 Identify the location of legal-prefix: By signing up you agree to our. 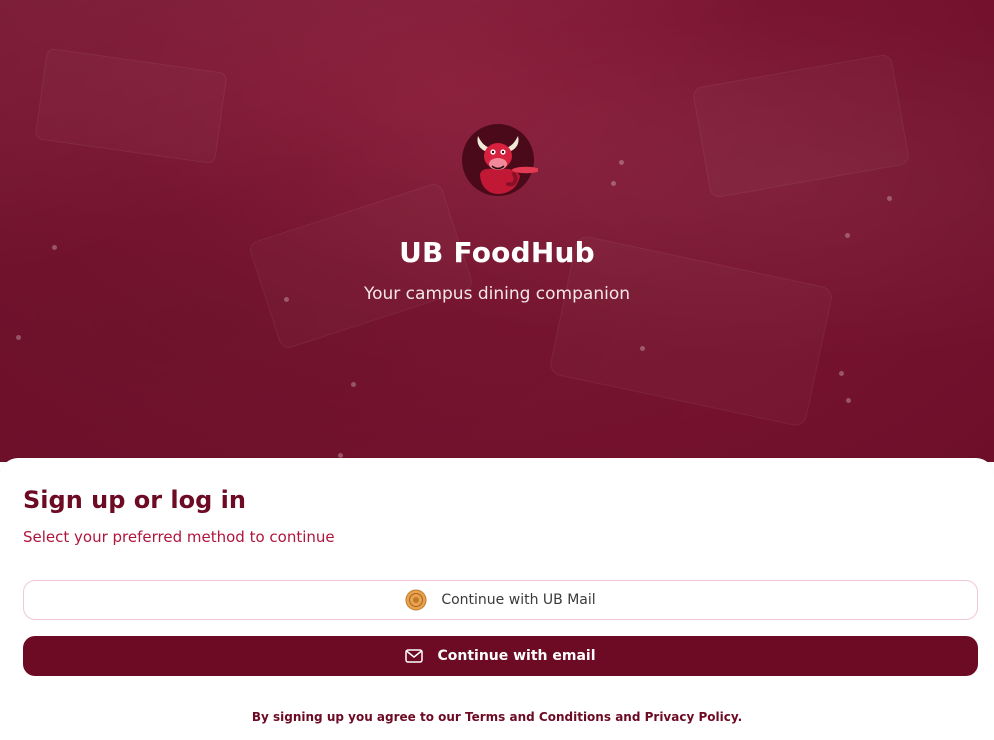
(356, 717).